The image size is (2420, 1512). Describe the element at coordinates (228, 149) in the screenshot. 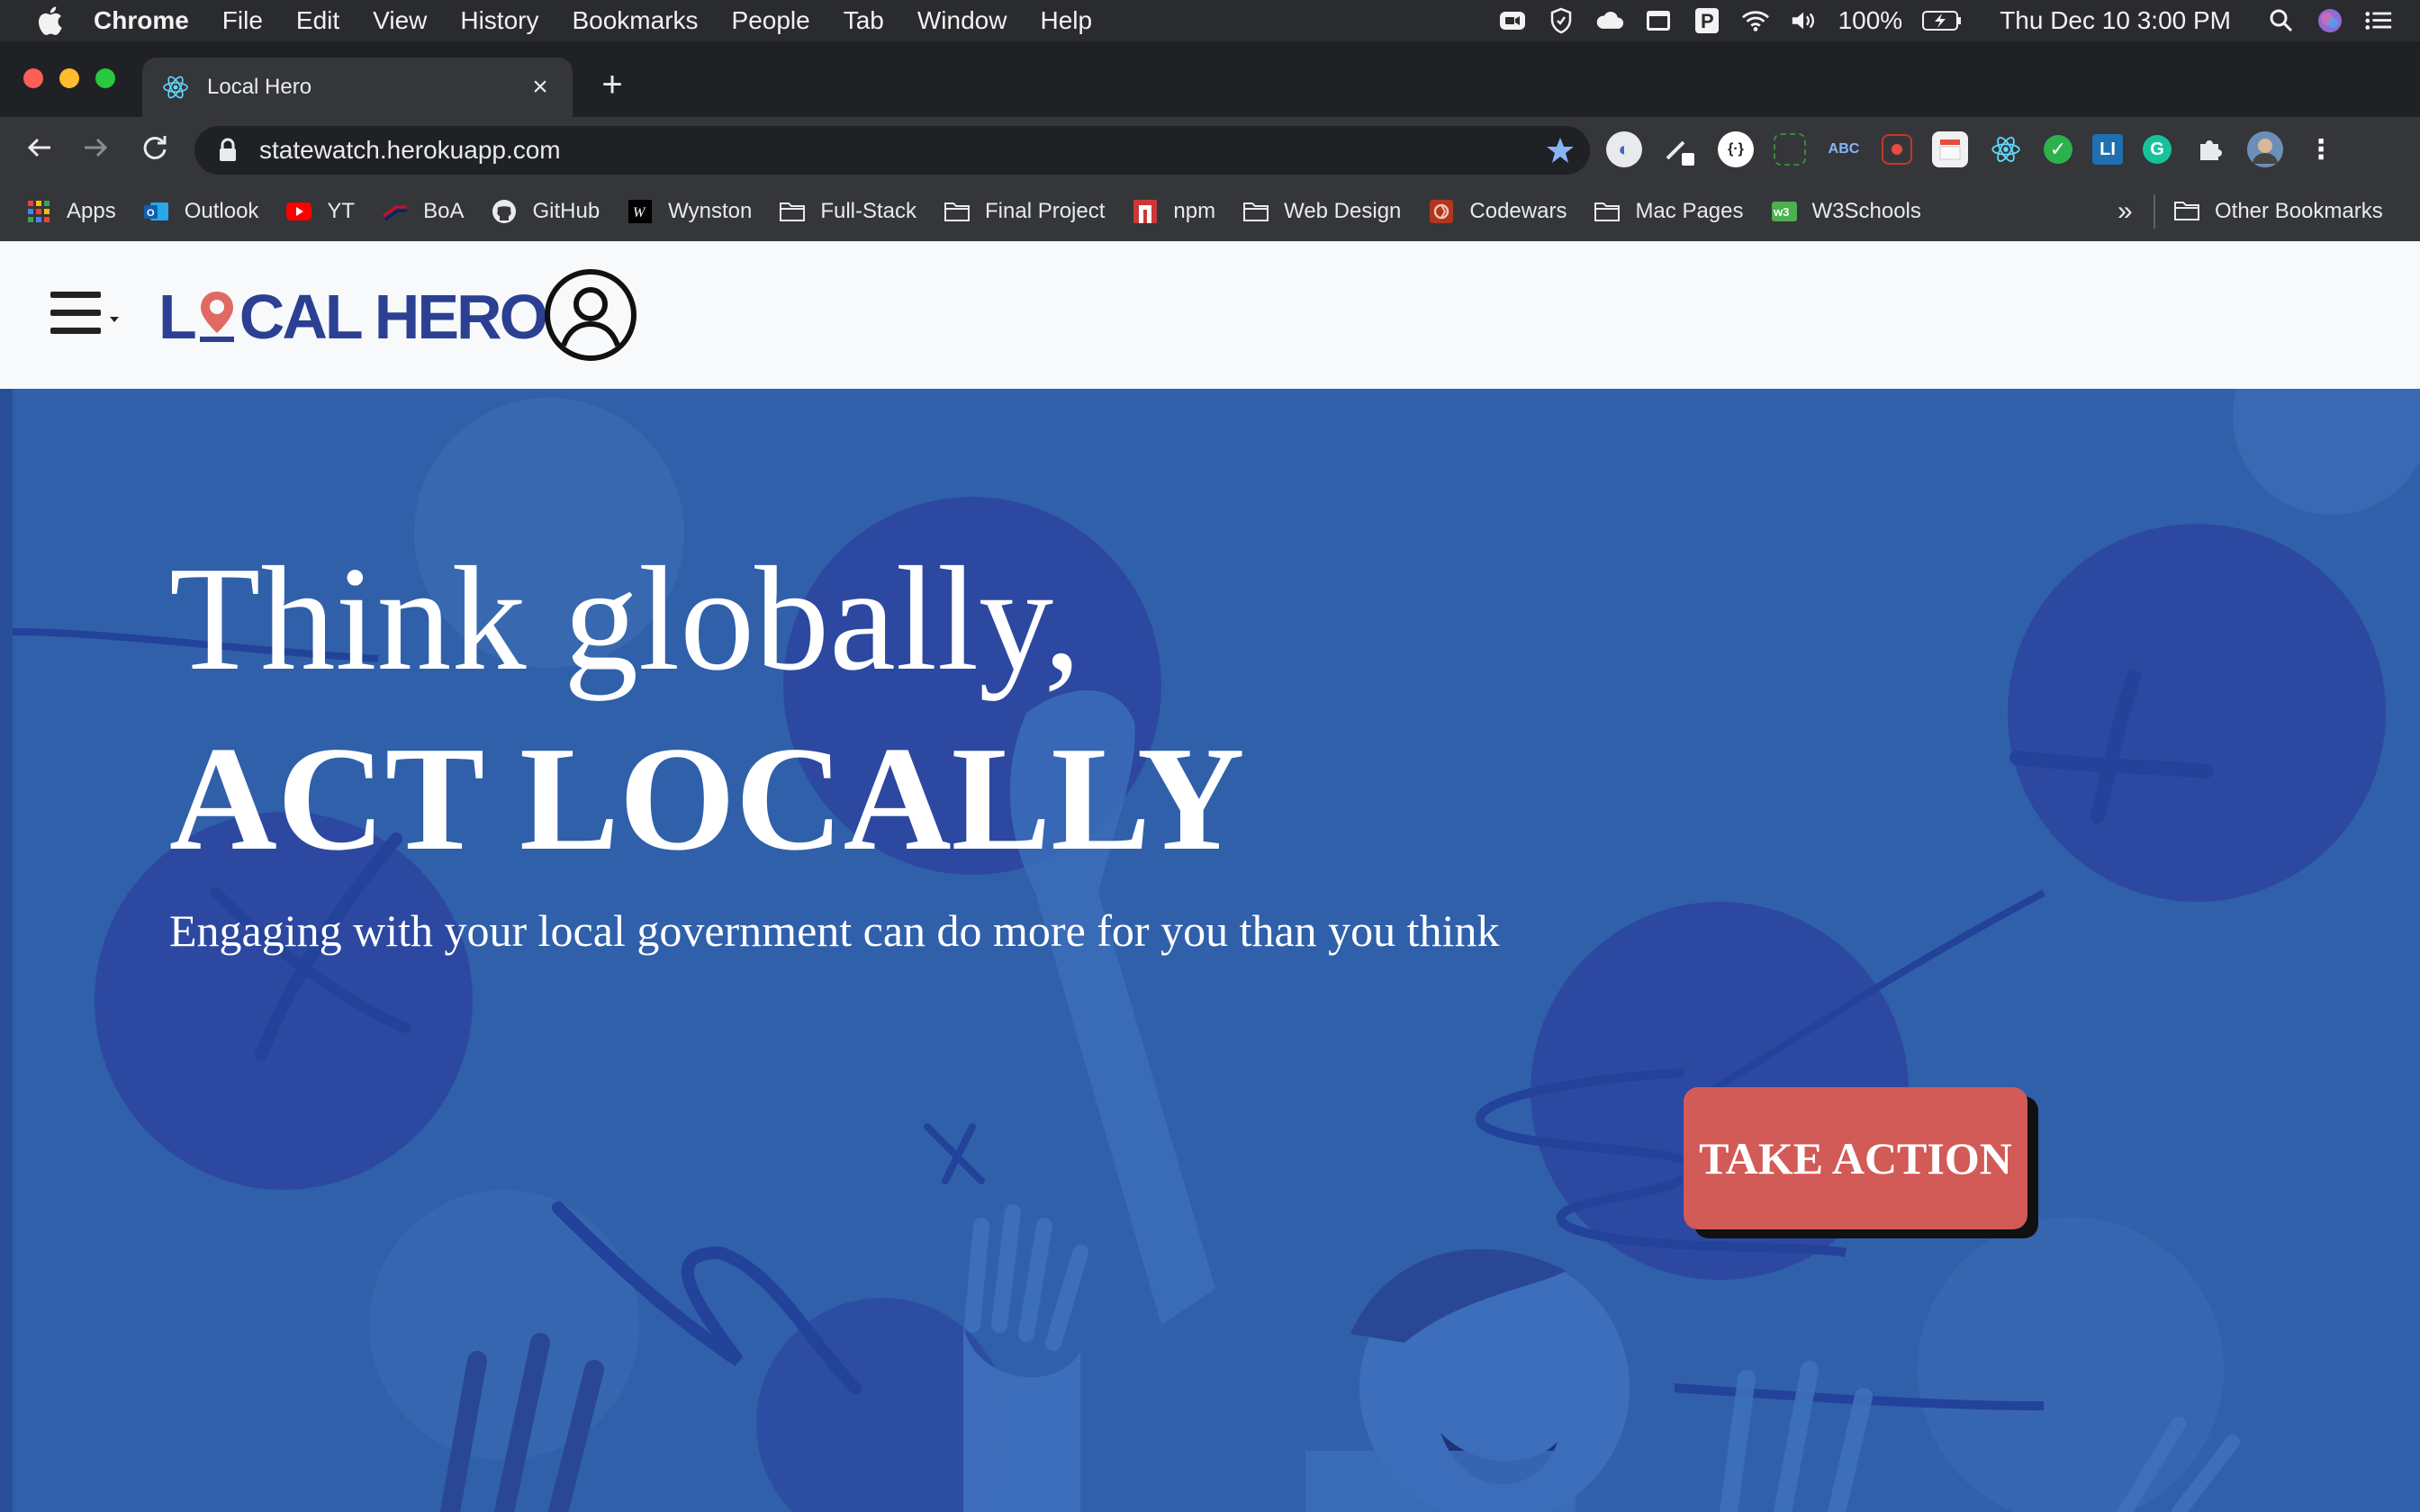

I see `lock-icon` at that location.